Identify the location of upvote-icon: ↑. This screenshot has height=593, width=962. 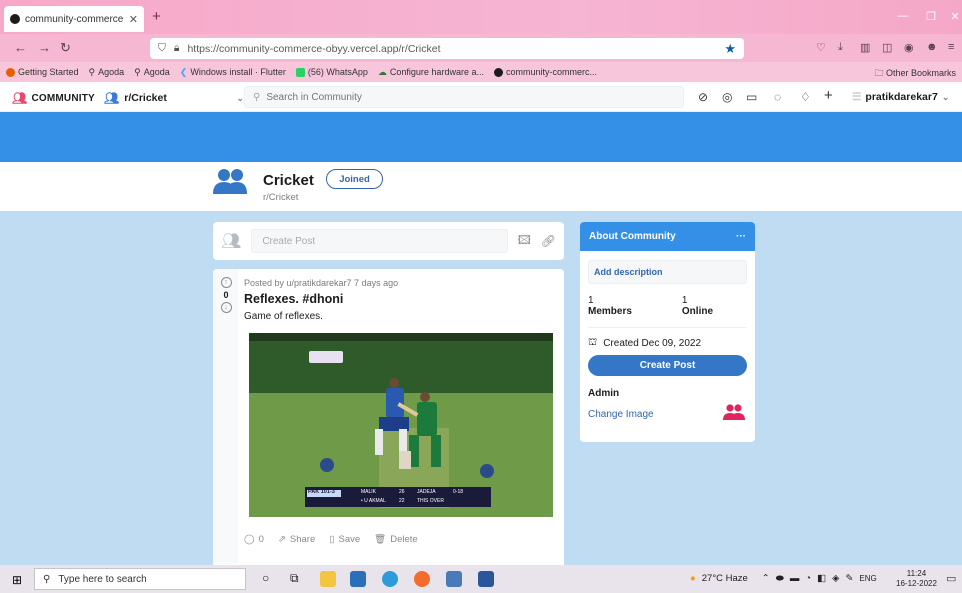
(226, 282).